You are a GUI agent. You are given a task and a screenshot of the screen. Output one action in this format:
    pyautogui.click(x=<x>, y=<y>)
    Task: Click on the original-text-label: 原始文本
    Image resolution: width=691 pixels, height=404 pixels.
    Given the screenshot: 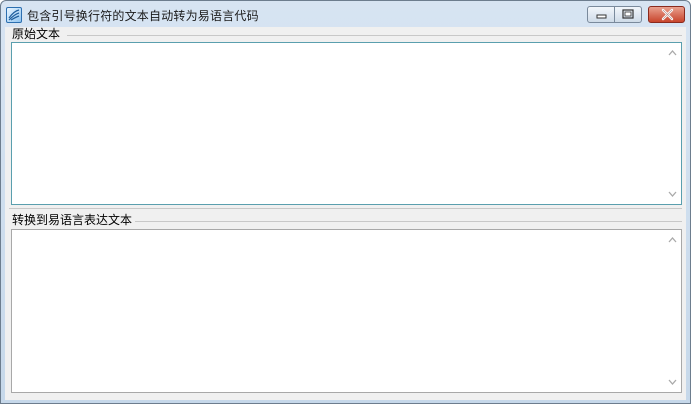 What is the action you would take?
    pyautogui.click(x=36, y=34)
    